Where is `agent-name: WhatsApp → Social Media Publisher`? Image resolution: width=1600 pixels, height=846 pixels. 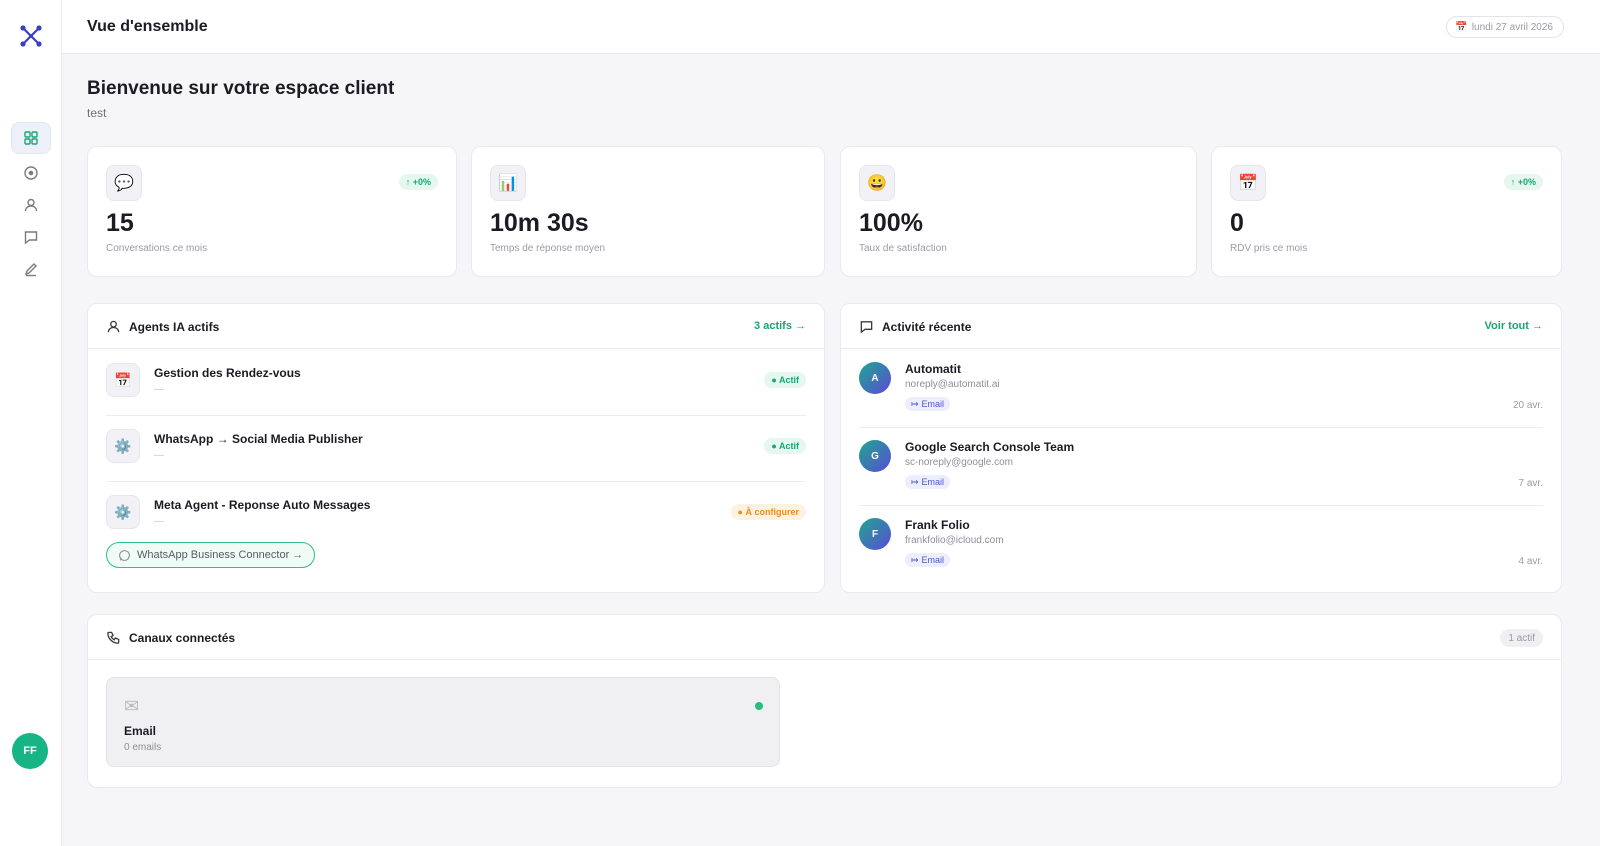 agent-name: WhatsApp → Social Media Publisher is located at coordinates (258, 439).